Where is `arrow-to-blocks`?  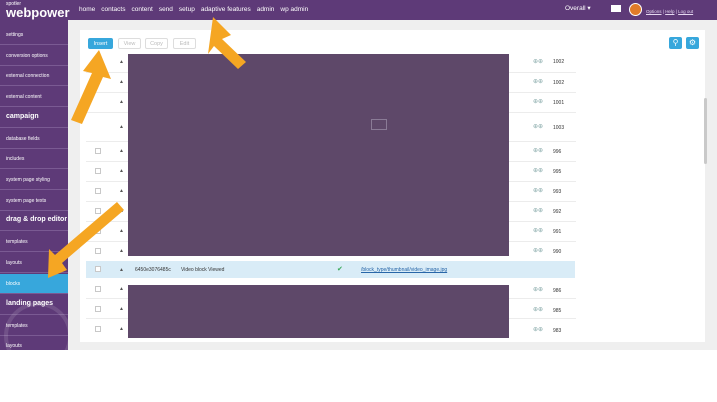
arrow-to-blocks is located at coordinates (86, 240).